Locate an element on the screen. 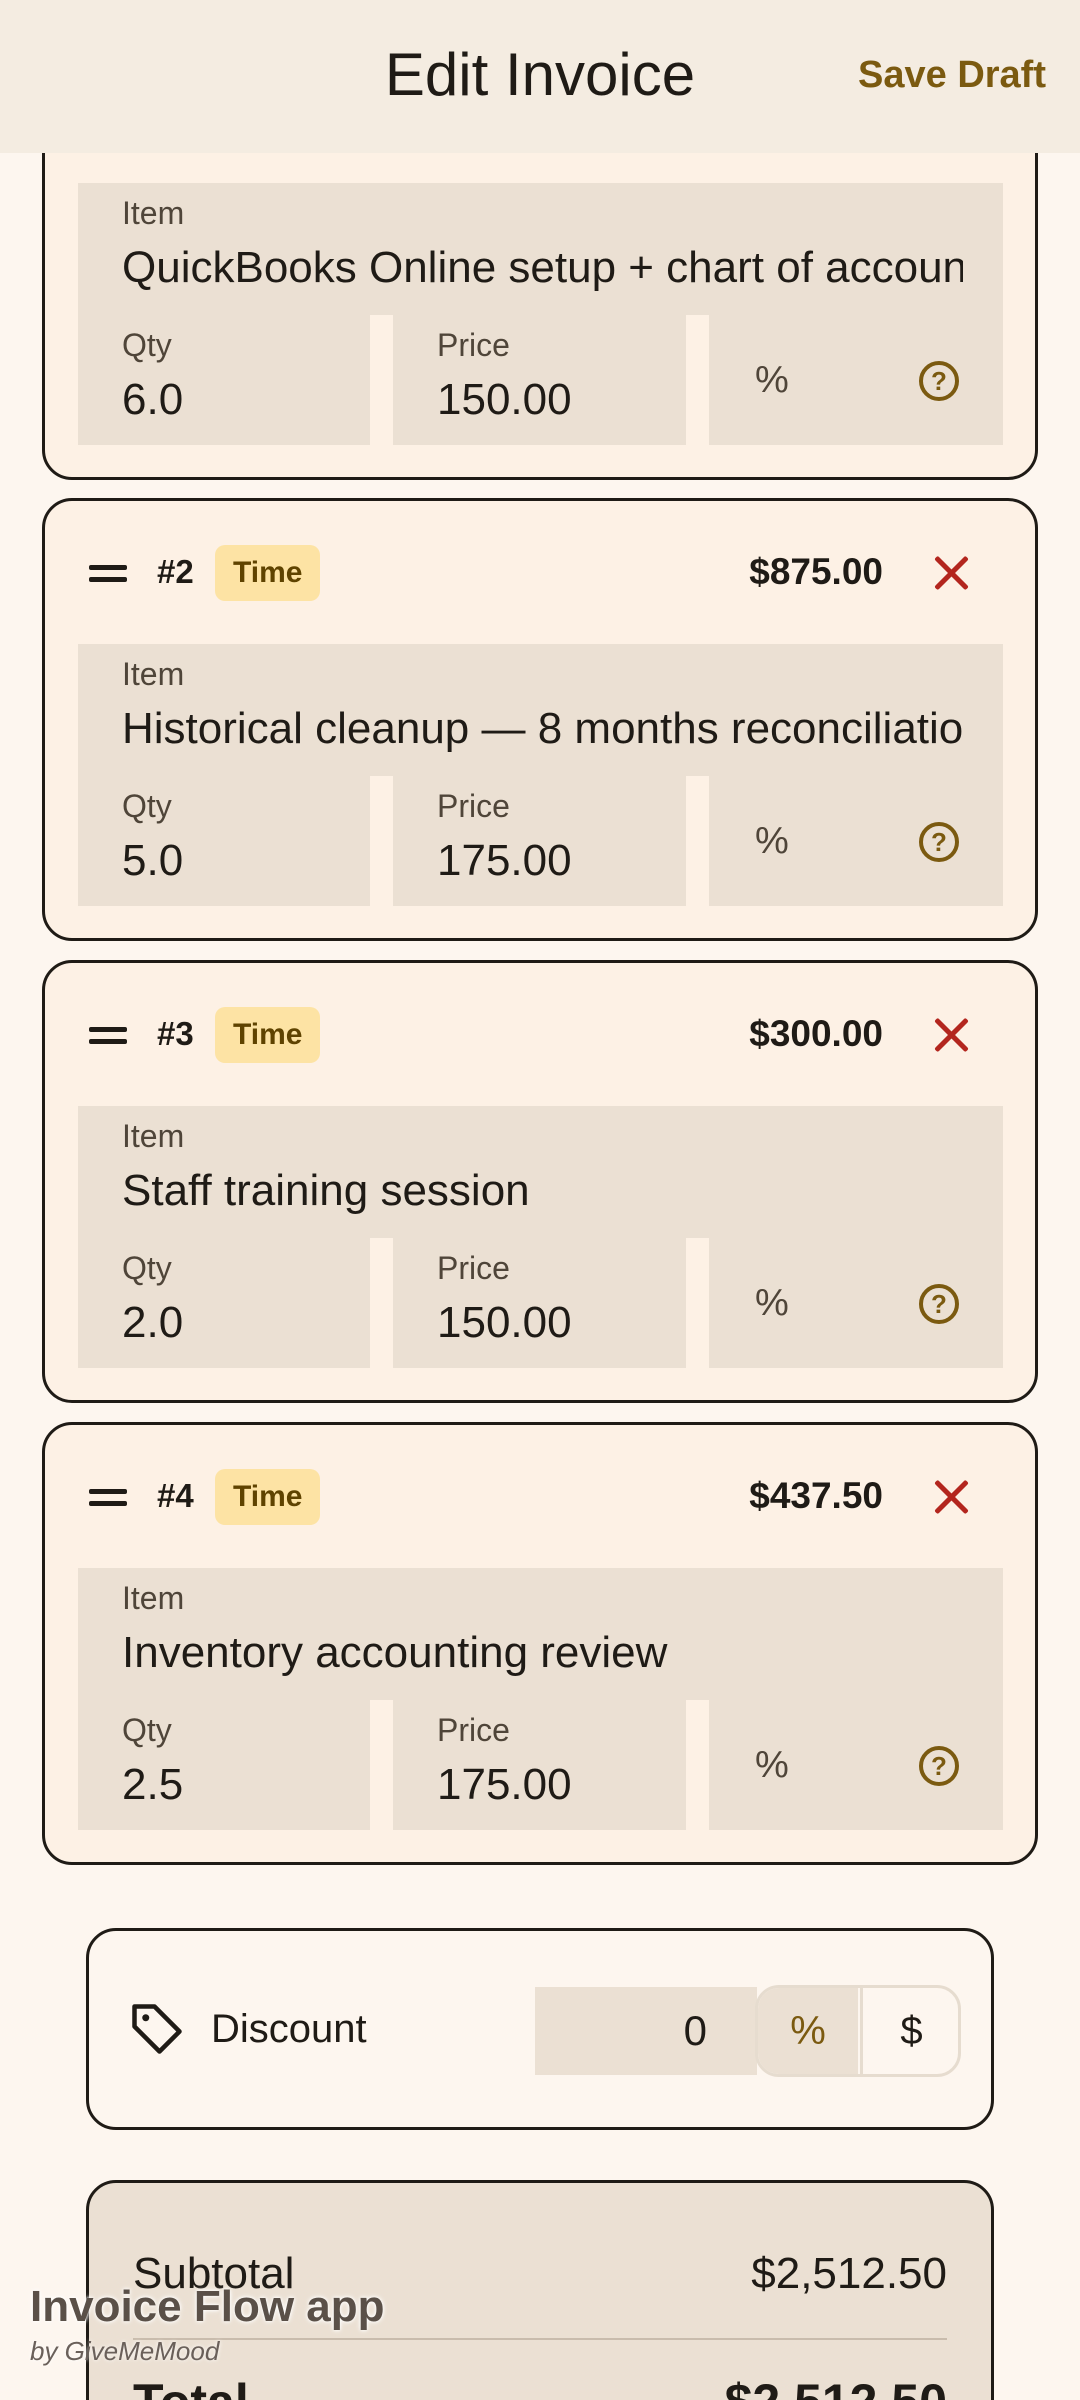 The height and width of the screenshot is (2400, 1080). top-app-bar: Edit Invoice Save Draft is located at coordinates (540, 76).